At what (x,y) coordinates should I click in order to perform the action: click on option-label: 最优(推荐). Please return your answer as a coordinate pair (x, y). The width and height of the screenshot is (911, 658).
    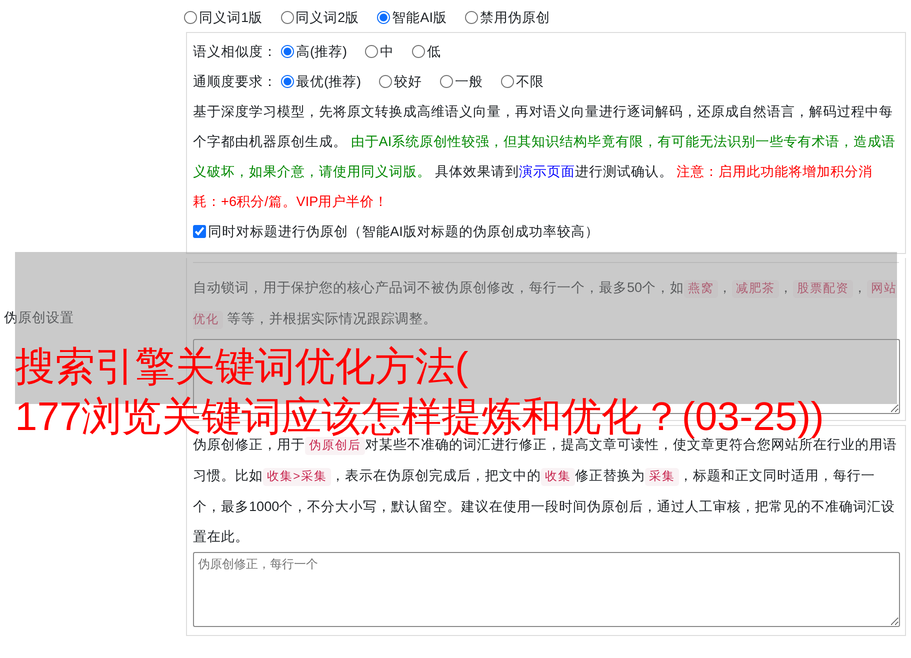
    Looking at the image, I should click on (329, 82).